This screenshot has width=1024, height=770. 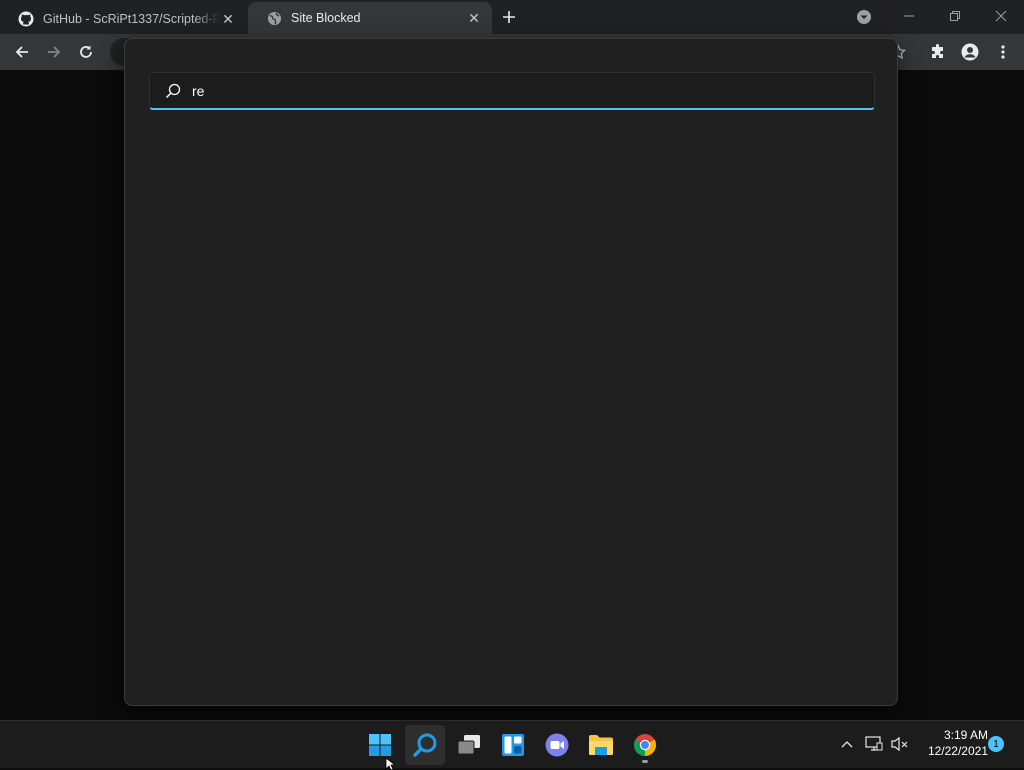 I want to click on taskbar, so click(x=512, y=744).